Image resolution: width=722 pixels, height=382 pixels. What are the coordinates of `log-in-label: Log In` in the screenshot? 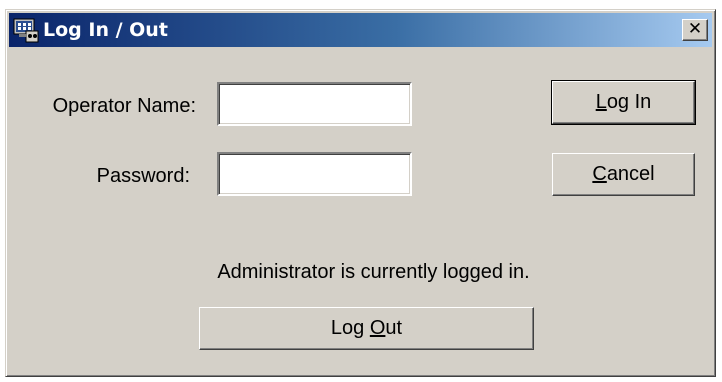 It's located at (623, 102).